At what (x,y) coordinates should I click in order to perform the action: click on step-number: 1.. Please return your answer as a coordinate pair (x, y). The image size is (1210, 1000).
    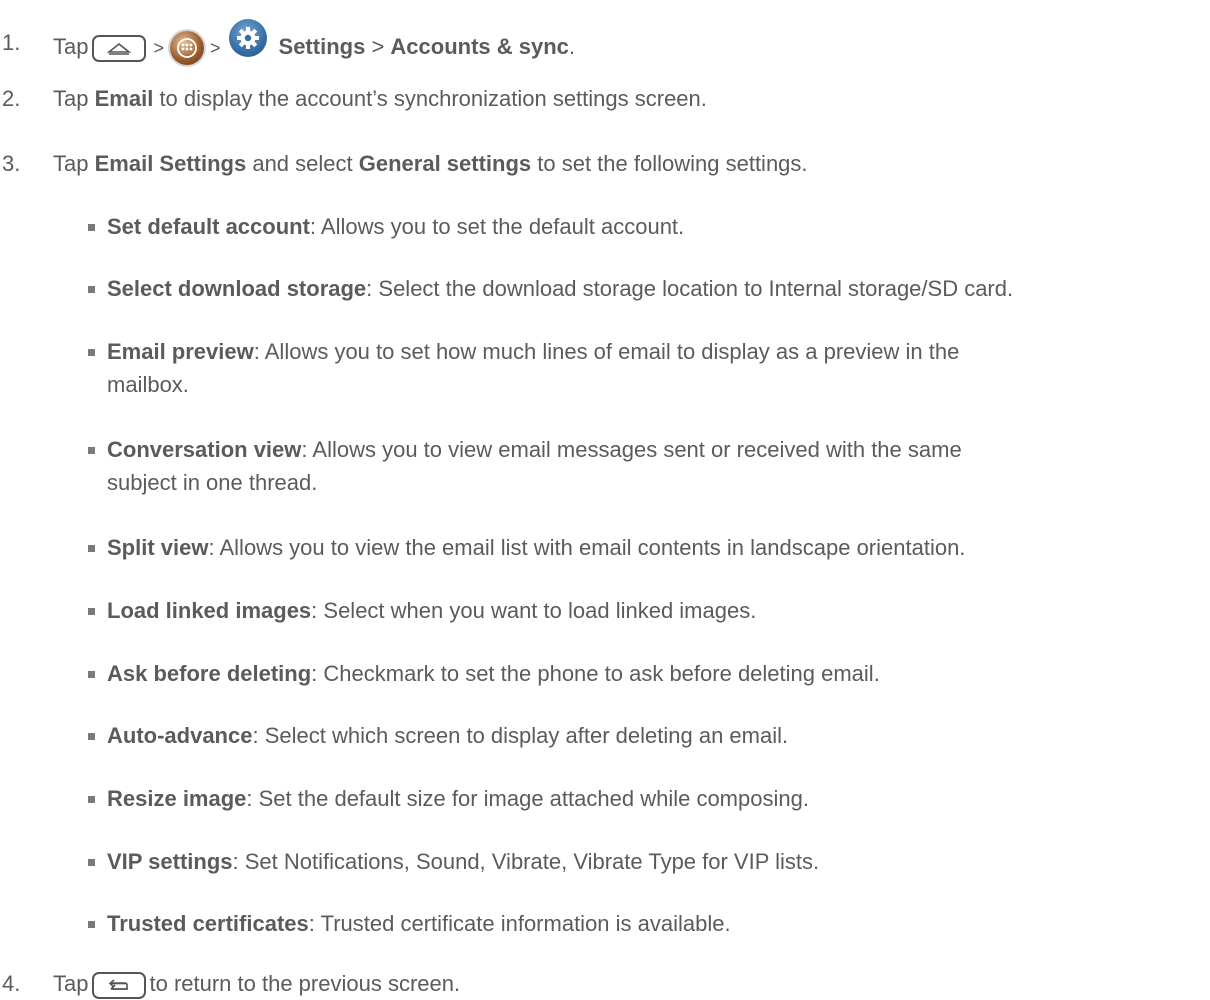
    Looking at the image, I should click on (11, 42).